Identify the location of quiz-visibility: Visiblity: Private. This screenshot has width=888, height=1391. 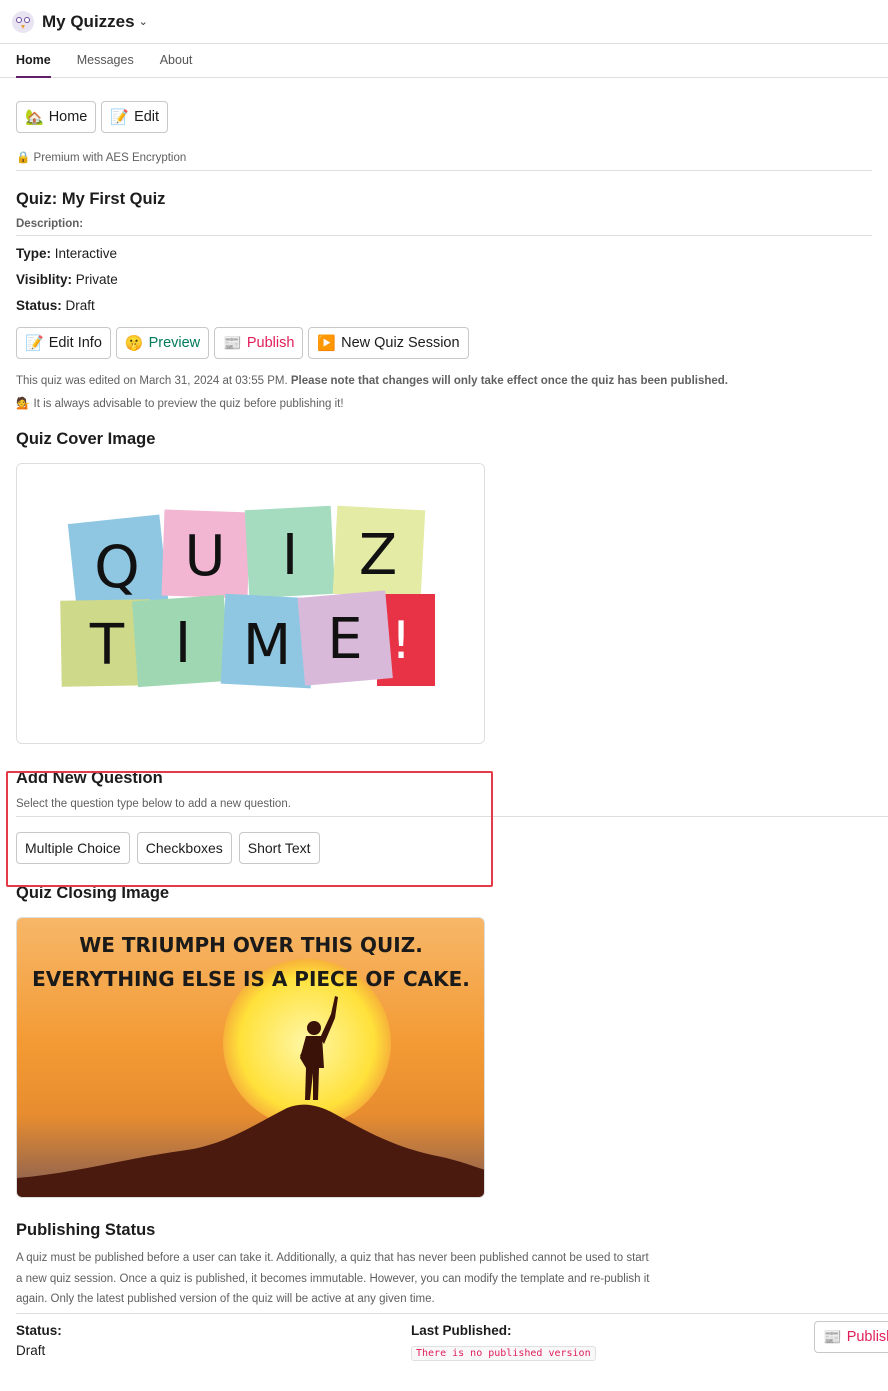
(67, 279).